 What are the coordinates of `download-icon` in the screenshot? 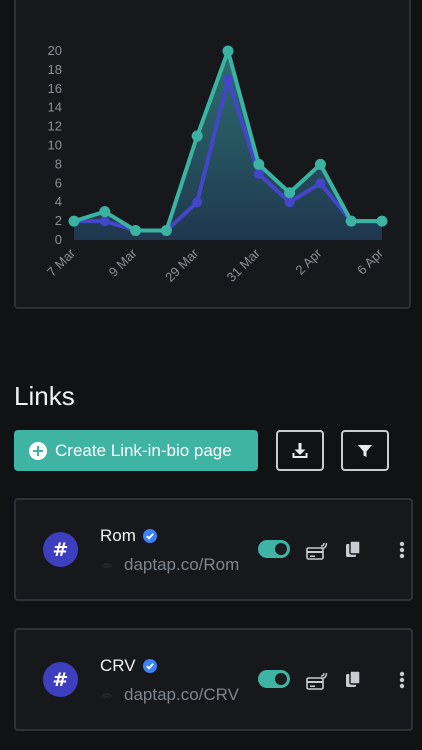 It's located at (300, 451).